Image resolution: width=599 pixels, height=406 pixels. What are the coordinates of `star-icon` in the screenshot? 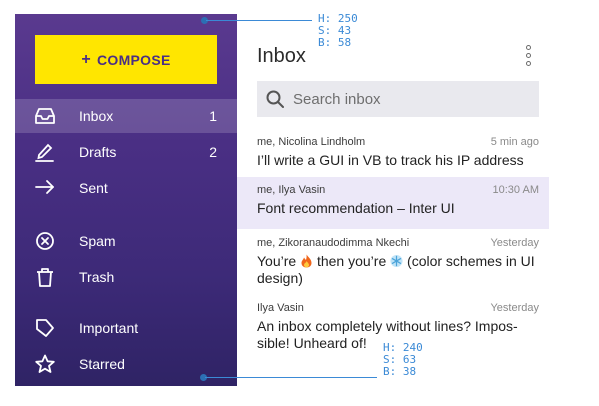 It's located at (45, 364).